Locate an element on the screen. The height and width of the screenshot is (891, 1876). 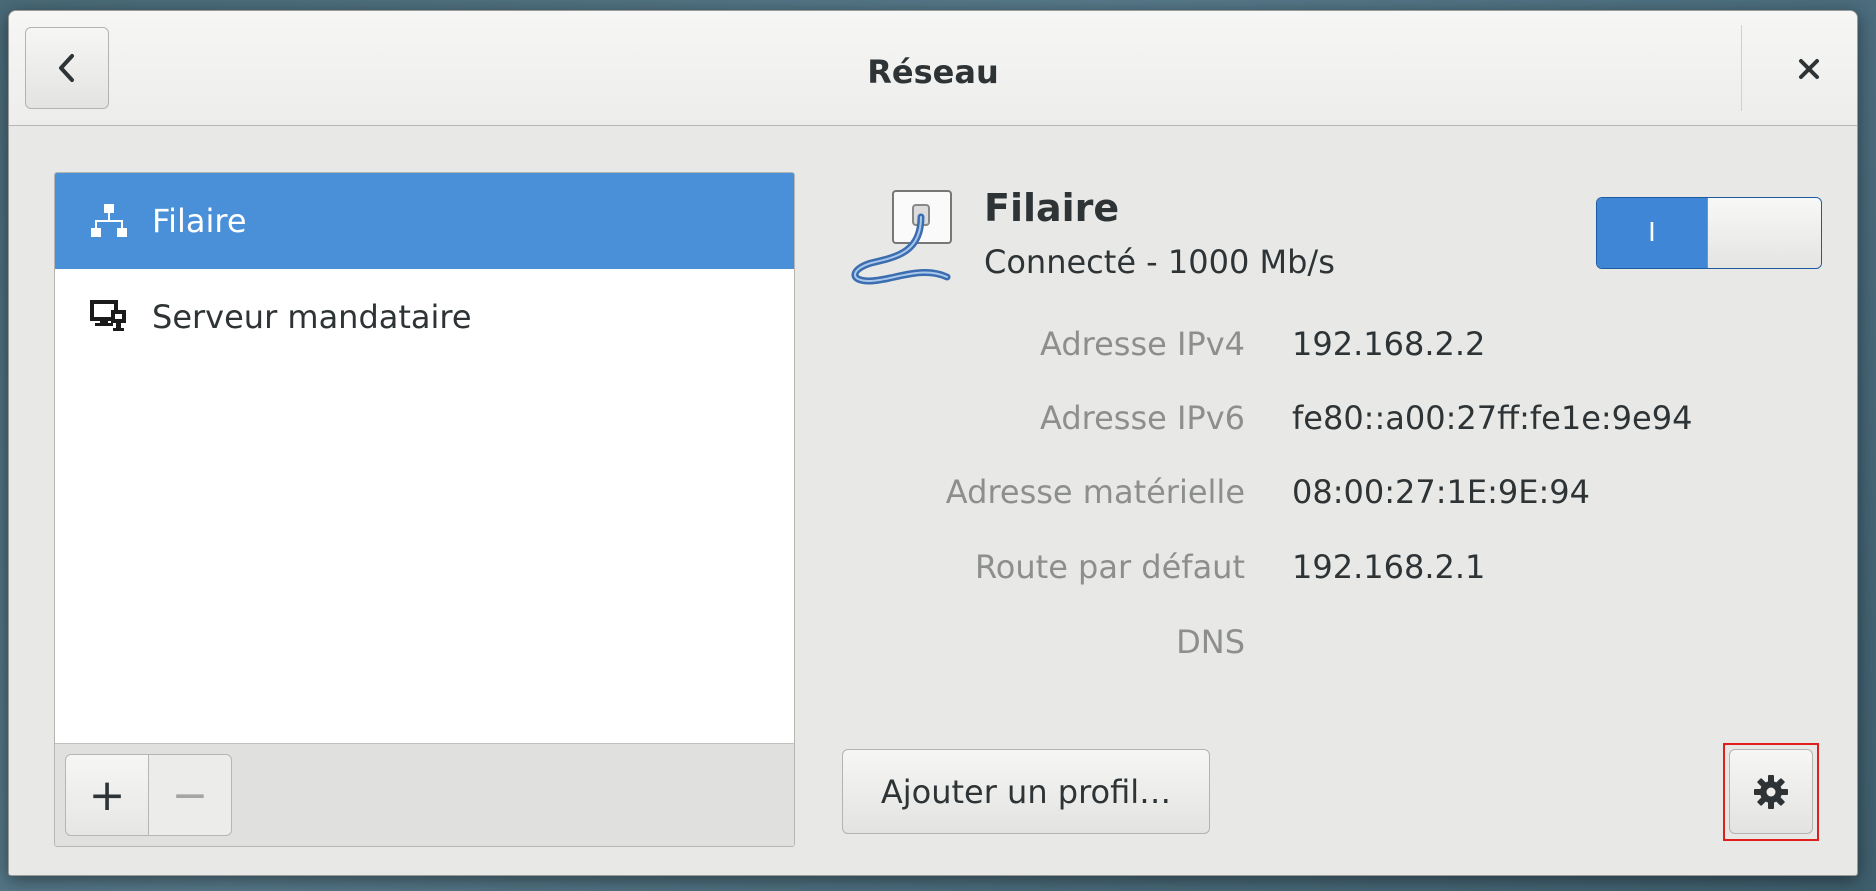
remove-button-label: − is located at coordinates (190, 795).